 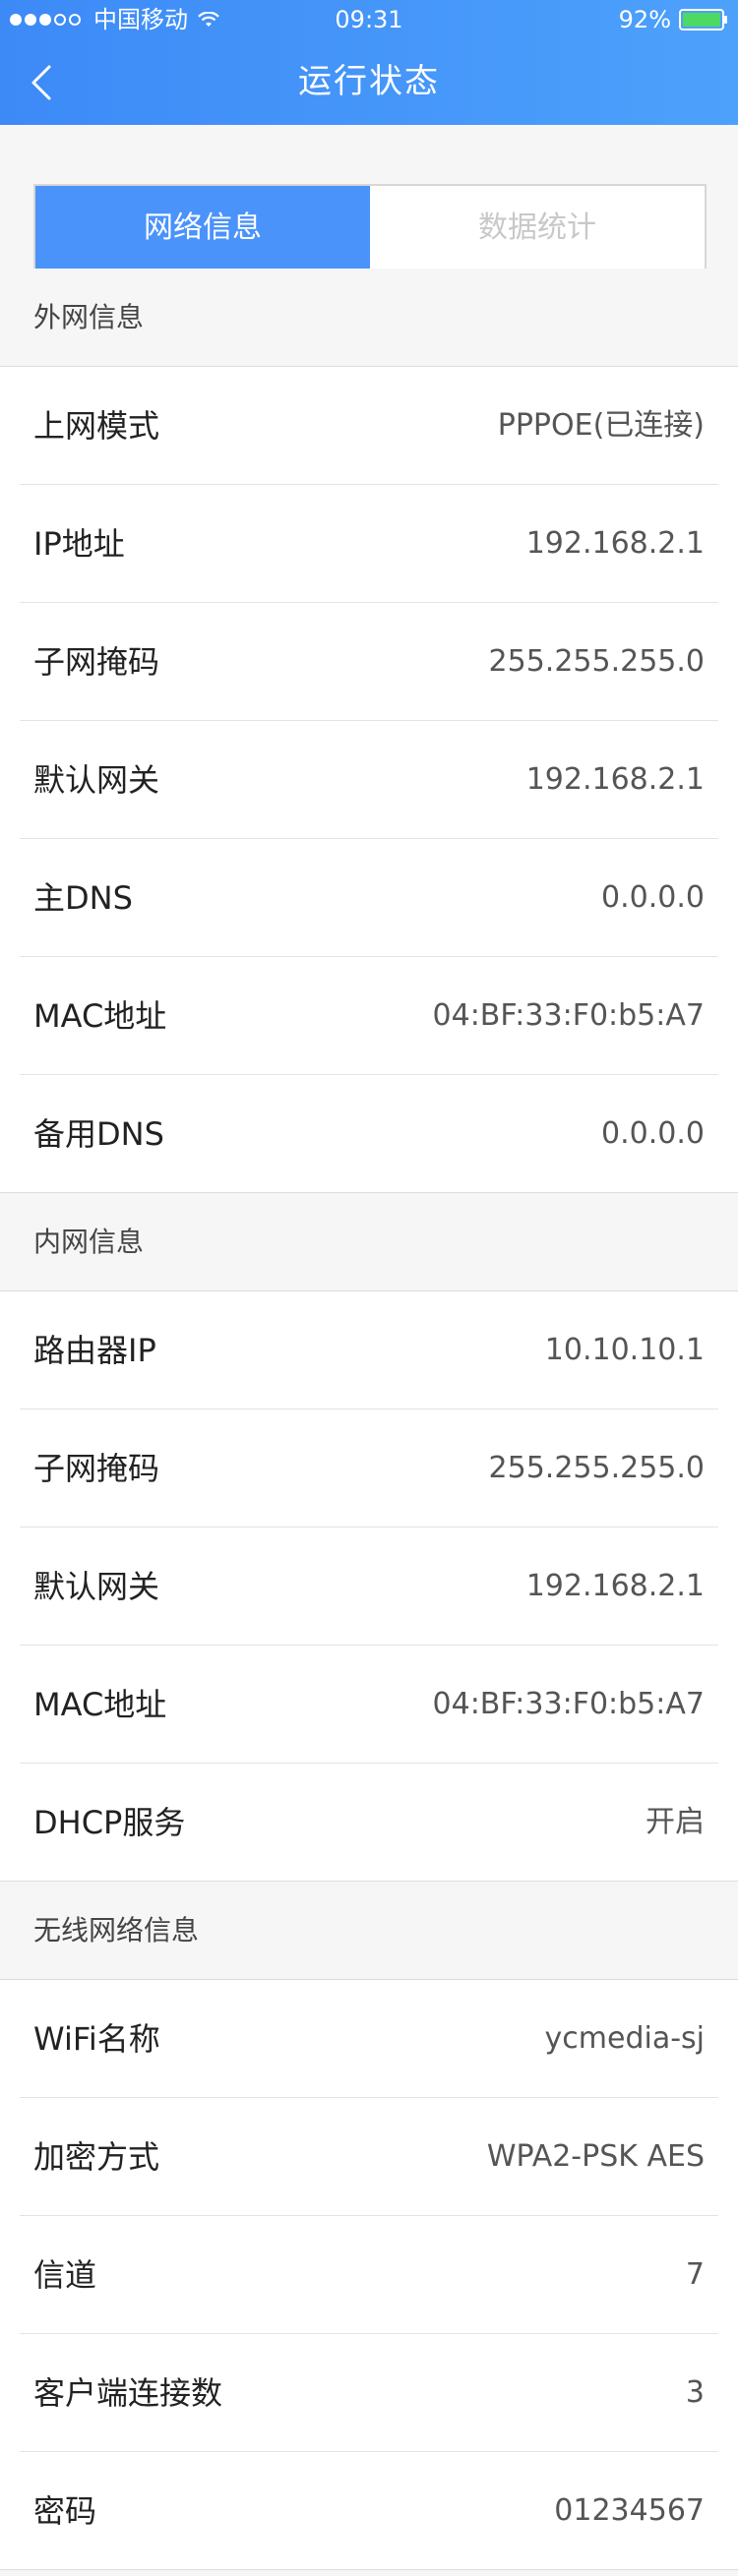 What do you see at coordinates (96, 2157) in the screenshot?
I see `row-label: 加密方式` at bounding box center [96, 2157].